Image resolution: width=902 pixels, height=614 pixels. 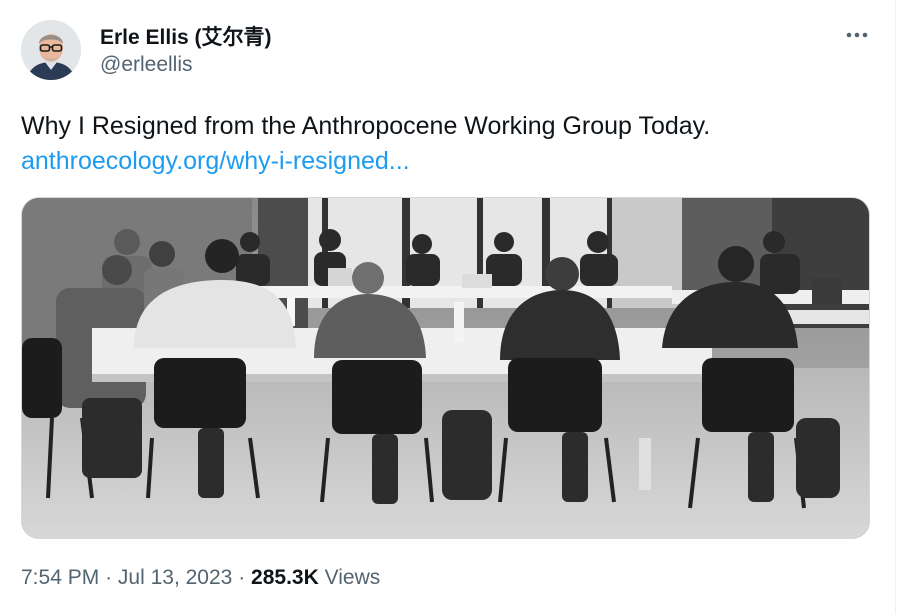 I want to click on tweet-meta: 7:54 PM · Jul 13, 2023 · 285.3K Views, so click(x=200, y=578).